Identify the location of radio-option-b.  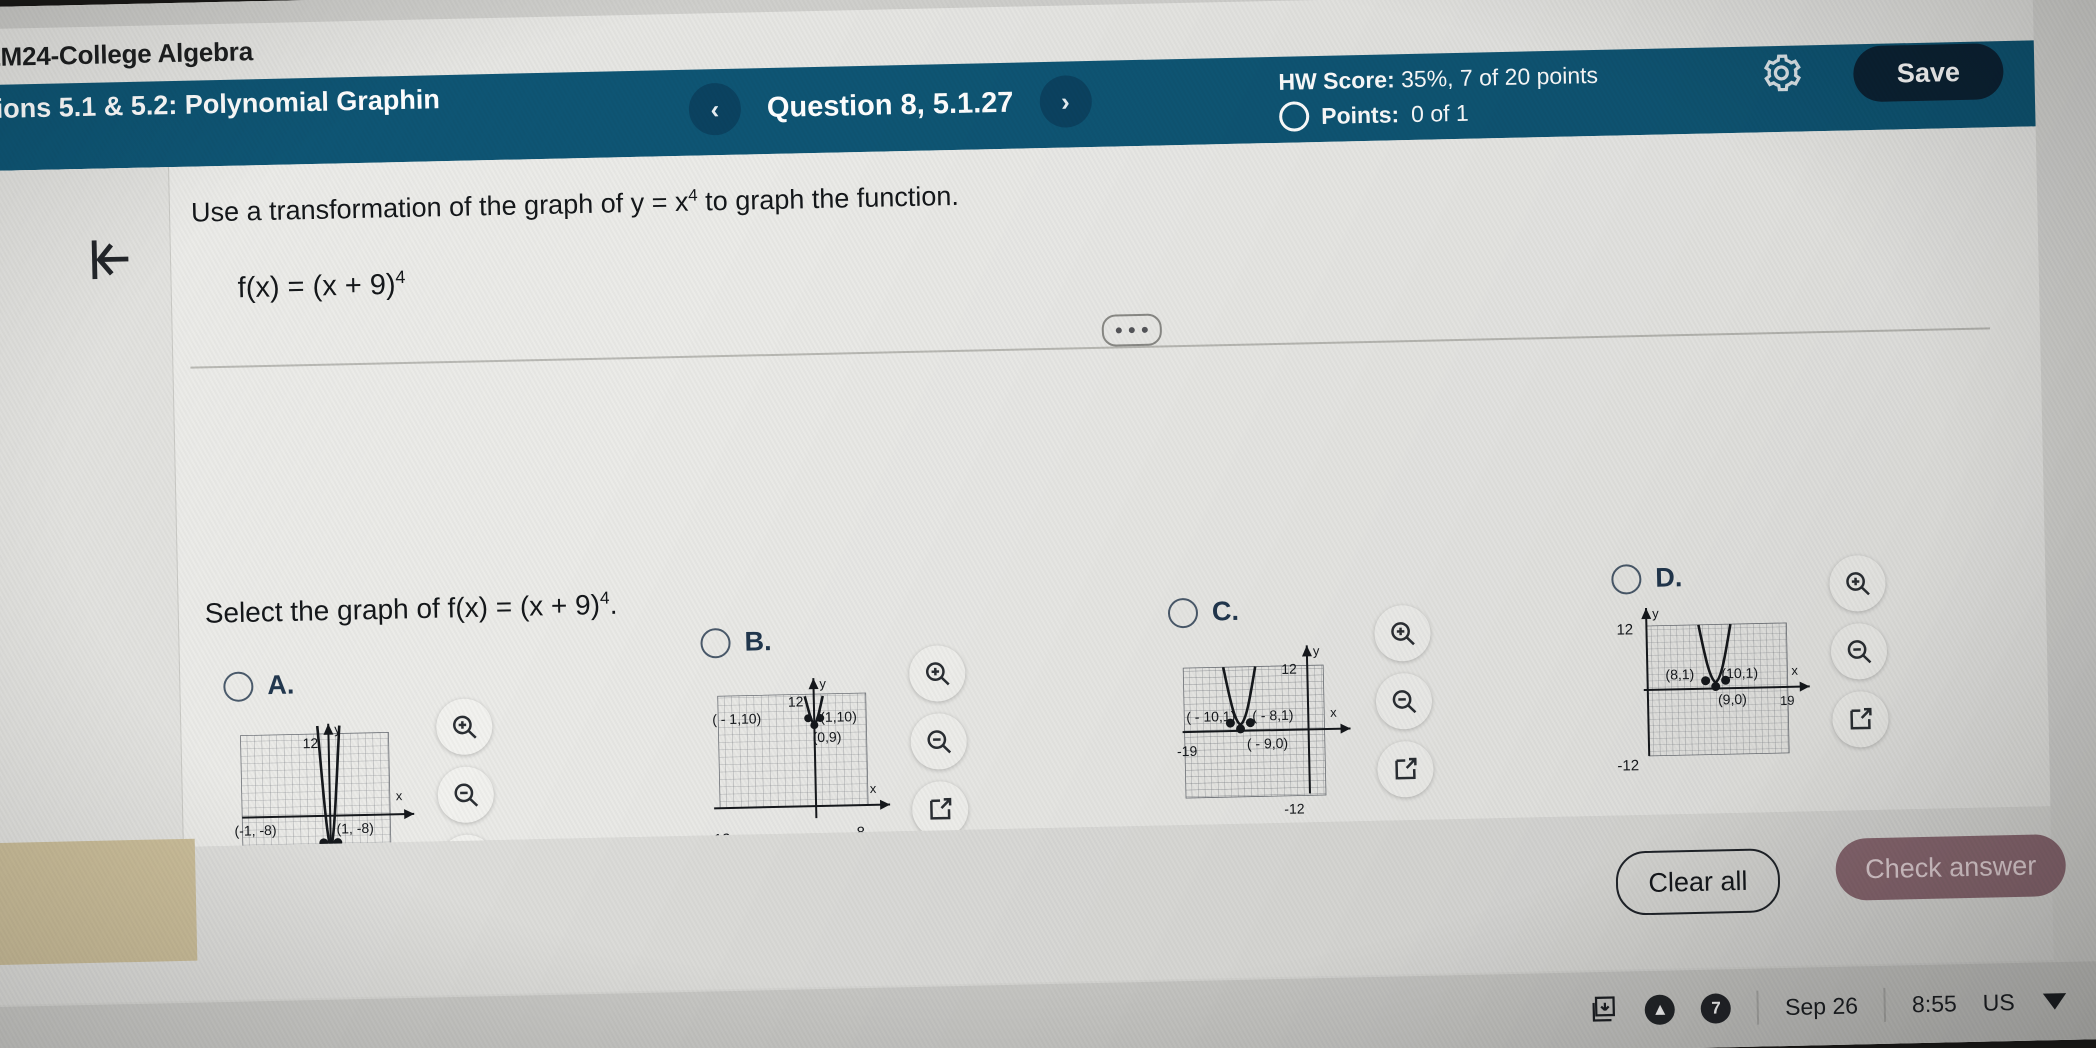
(715, 643).